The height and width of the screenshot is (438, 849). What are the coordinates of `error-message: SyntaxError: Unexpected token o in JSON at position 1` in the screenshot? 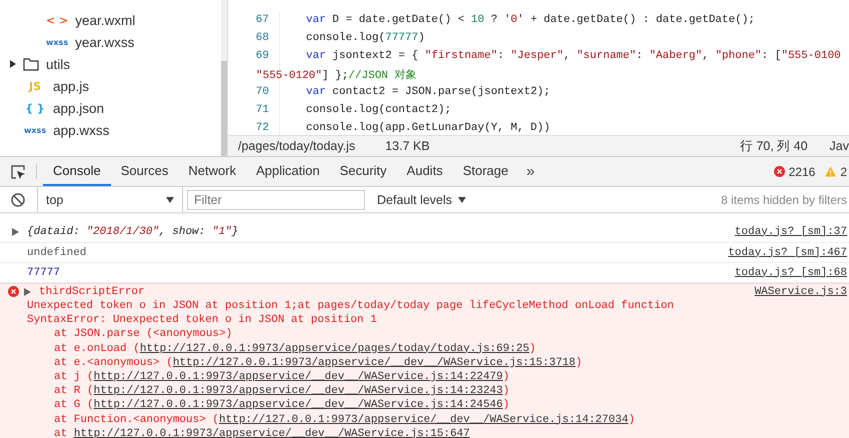 It's located at (202, 320).